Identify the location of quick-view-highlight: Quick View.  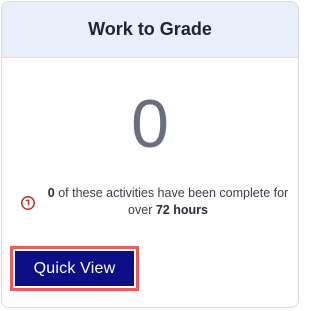
(74, 268).